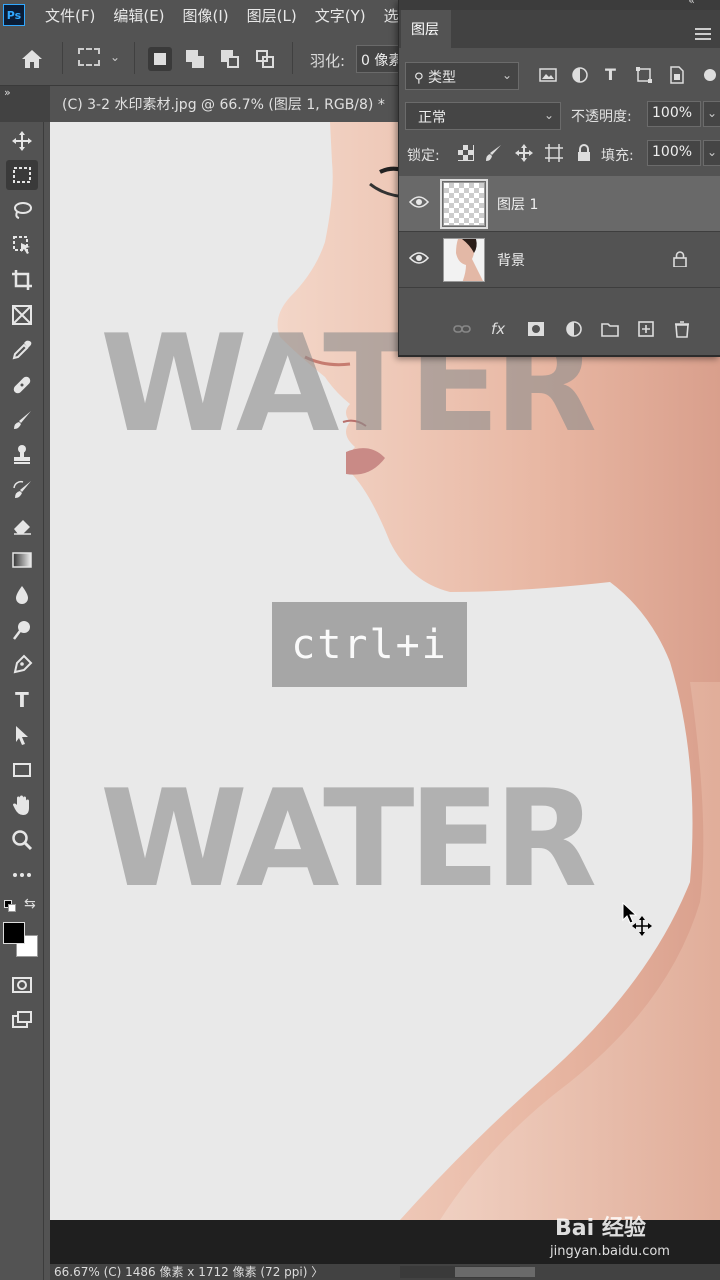 Image resolution: width=720 pixels, height=1280 pixels. What do you see at coordinates (22, 630) in the screenshot?
I see `dodge-tool-icon` at bounding box center [22, 630].